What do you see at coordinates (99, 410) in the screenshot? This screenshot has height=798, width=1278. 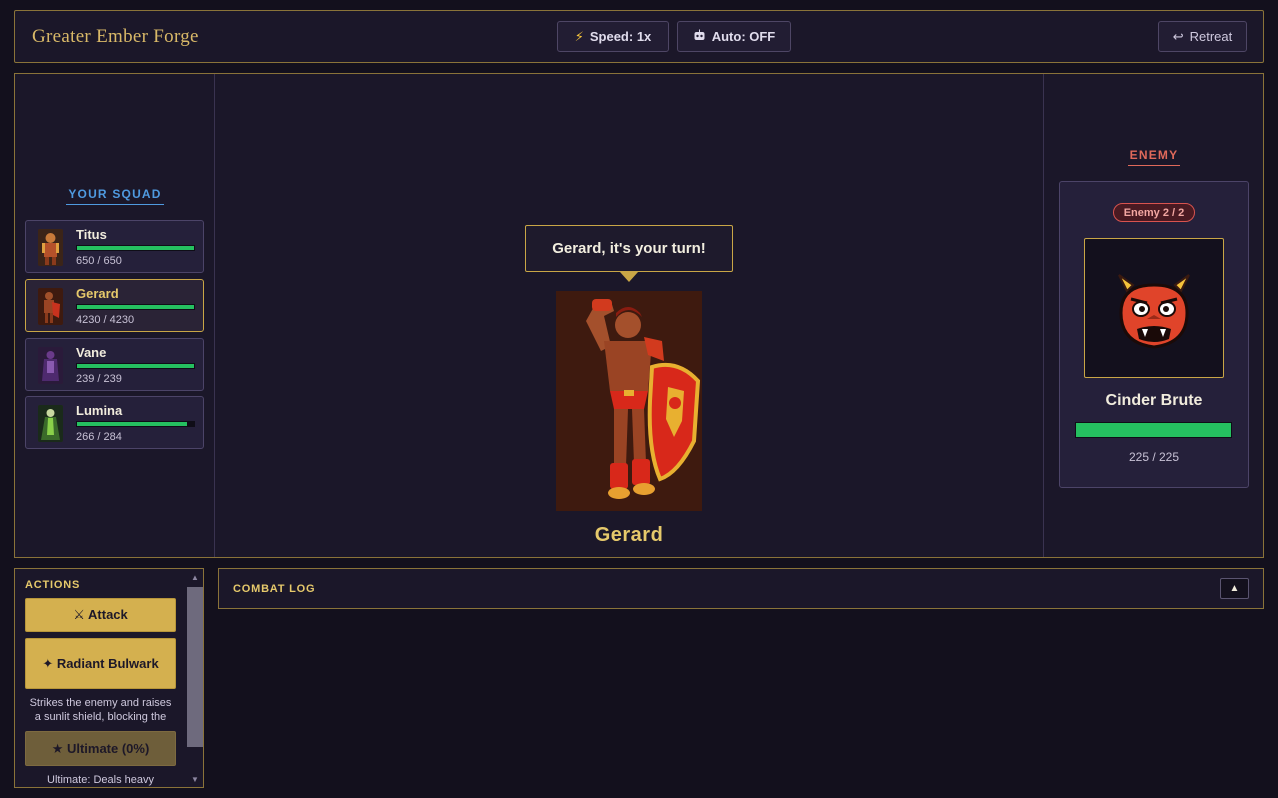 I see `unit-name: Lumina` at bounding box center [99, 410].